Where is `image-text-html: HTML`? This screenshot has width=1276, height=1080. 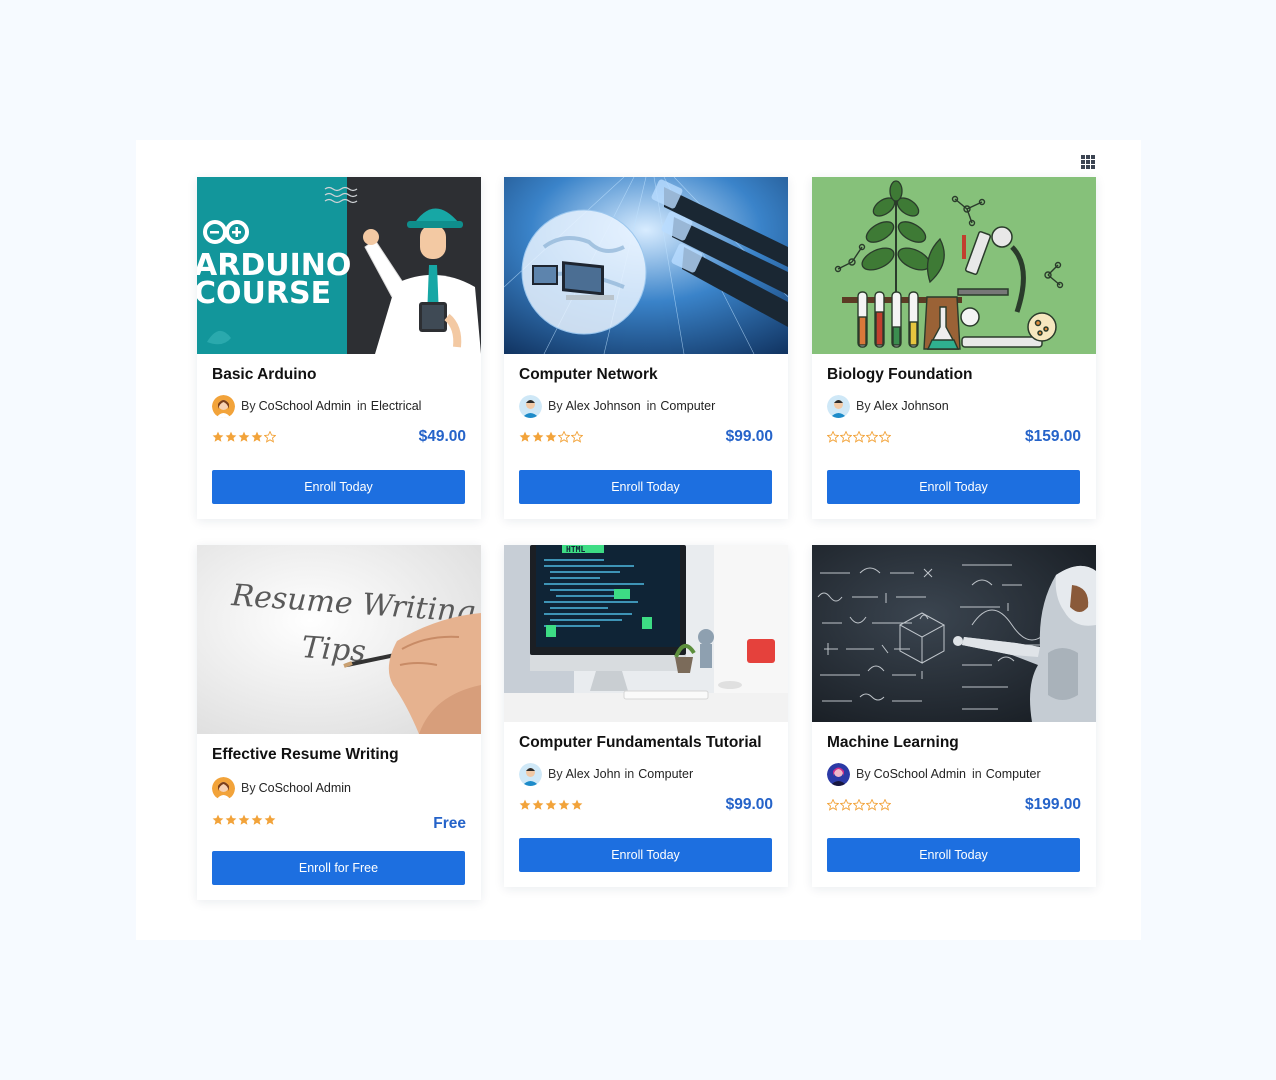 image-text-html: HTML is located at coordinates (575, 549).